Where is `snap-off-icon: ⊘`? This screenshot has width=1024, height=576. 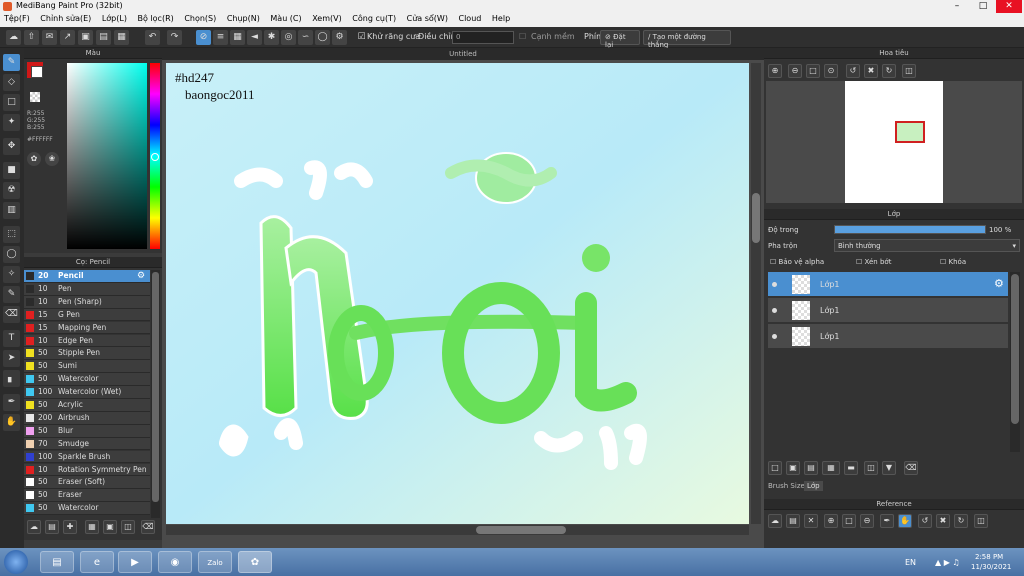 snap-off-icon: ⊘ is located at coordinates (203, 37).